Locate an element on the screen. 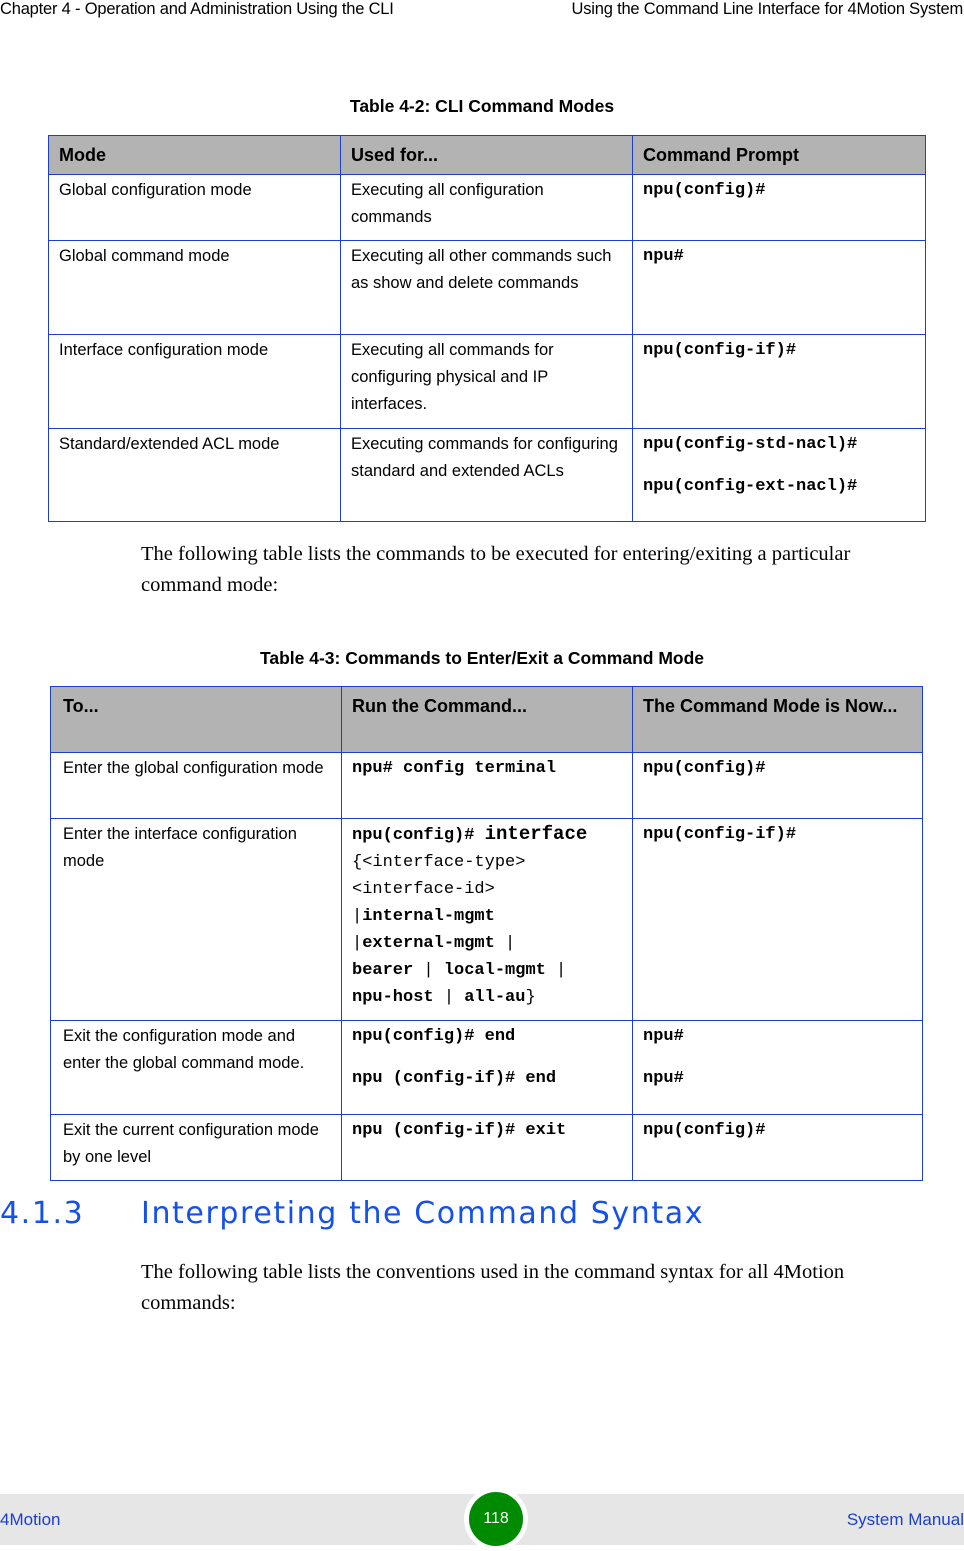 This screenshot has height=1551, width=964. prompt-cell: npu(config)# is located at coordinates (779, 207).